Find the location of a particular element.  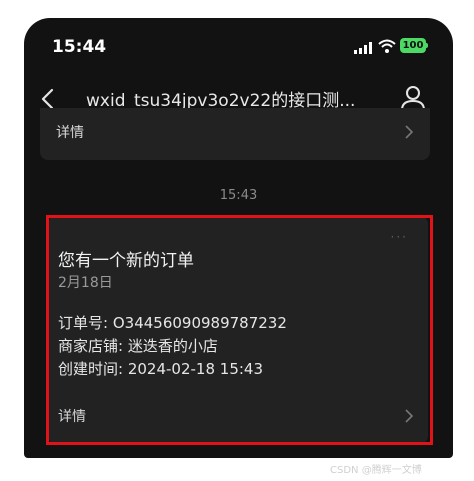

order-title: 您有一个新的订单 is located at coordinates (126, 261).